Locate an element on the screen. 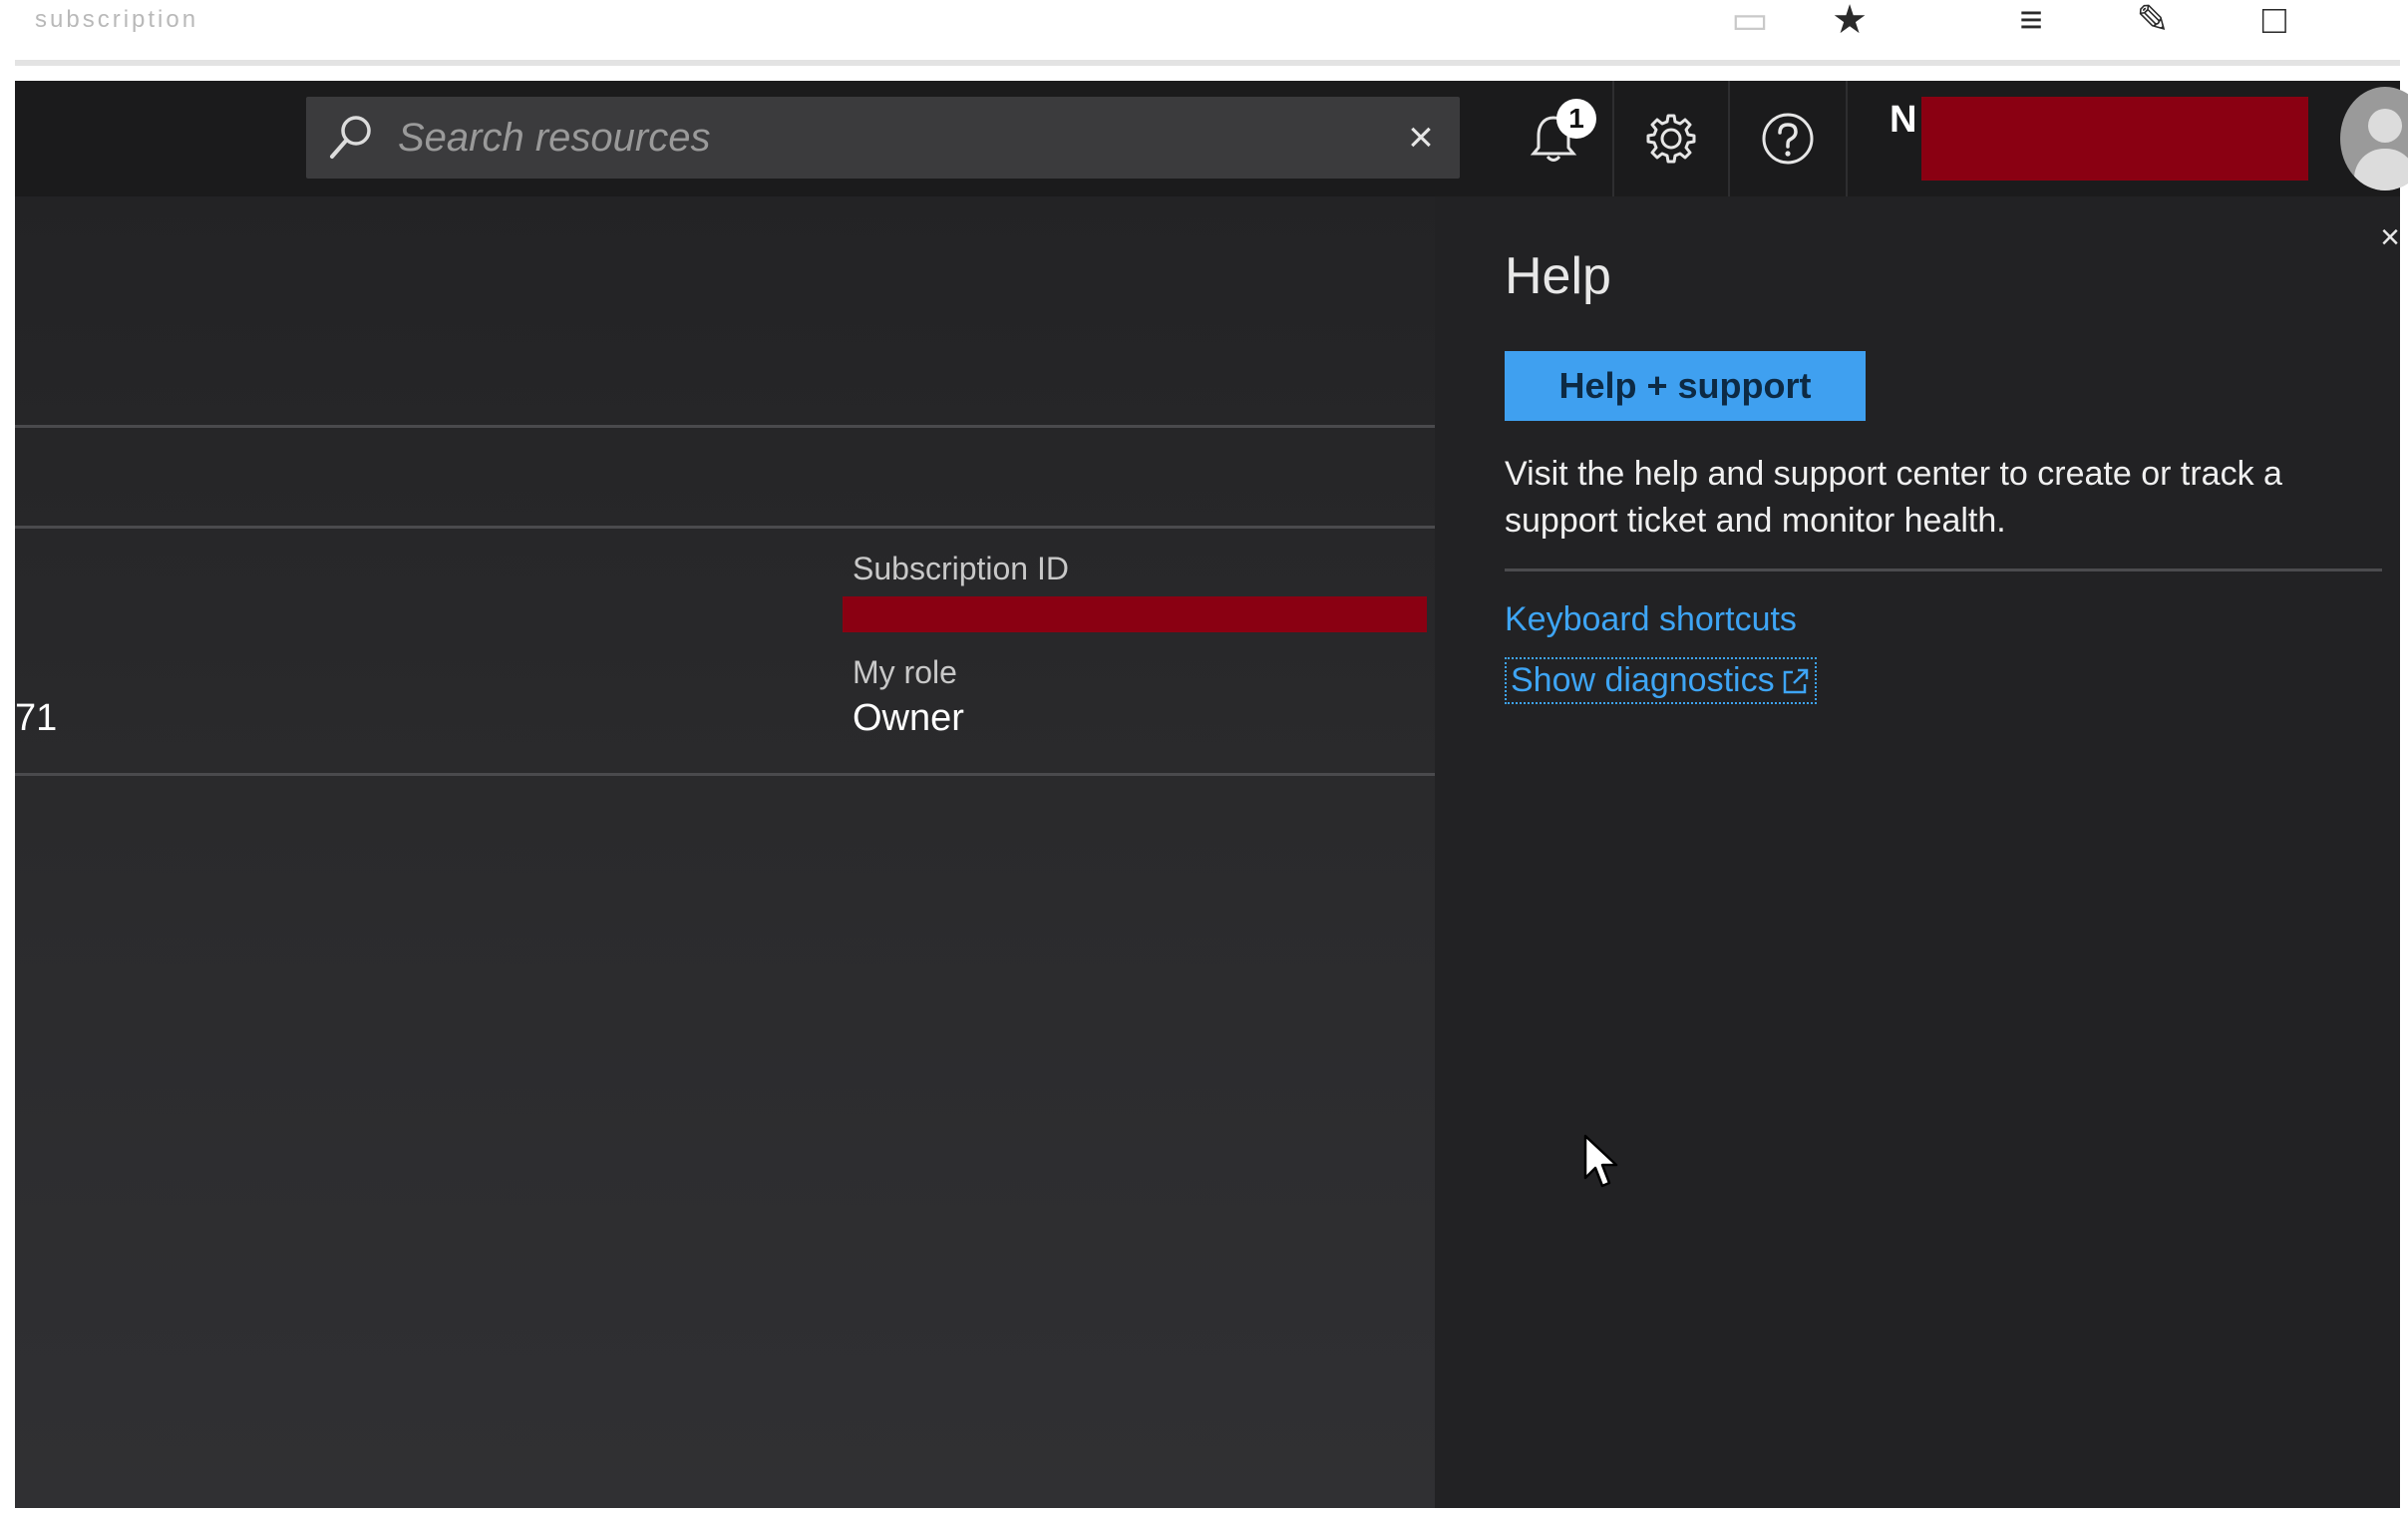 Image resolution: width=2408 pixels, height=1516 pixels. gear-icon is located at coordinates (1671, 139).